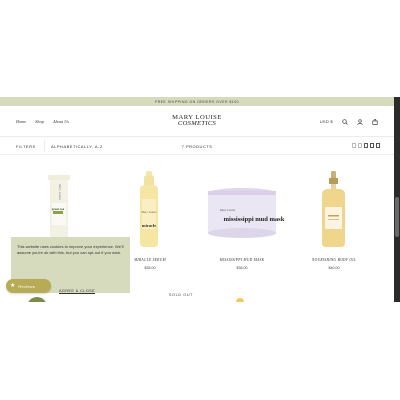 This screenshot has width=400, height=400. Describe the element at coordinates (254, 219) in the screenshot. I see `product-label-name: mississippi mud mask` at that location.